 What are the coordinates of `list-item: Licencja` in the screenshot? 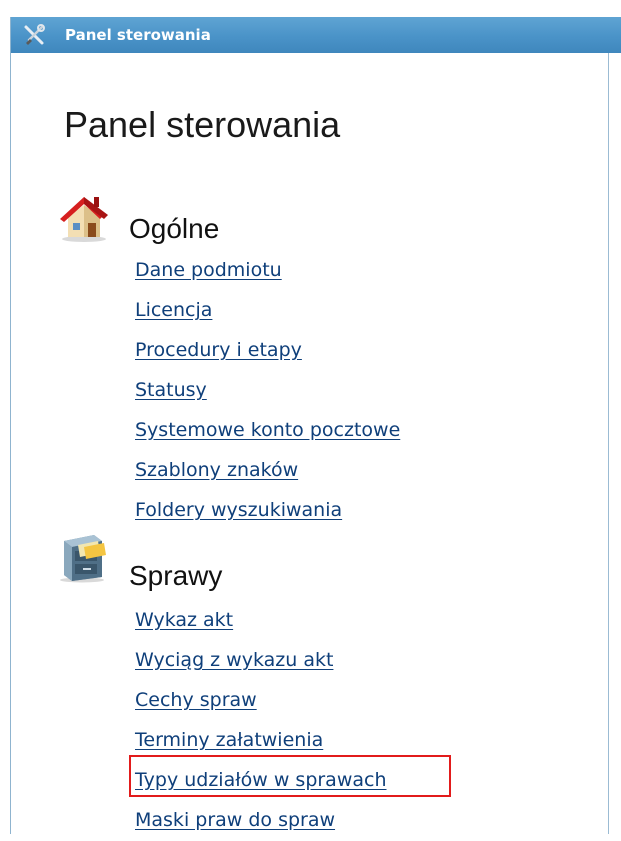 It's located at (267, 310).